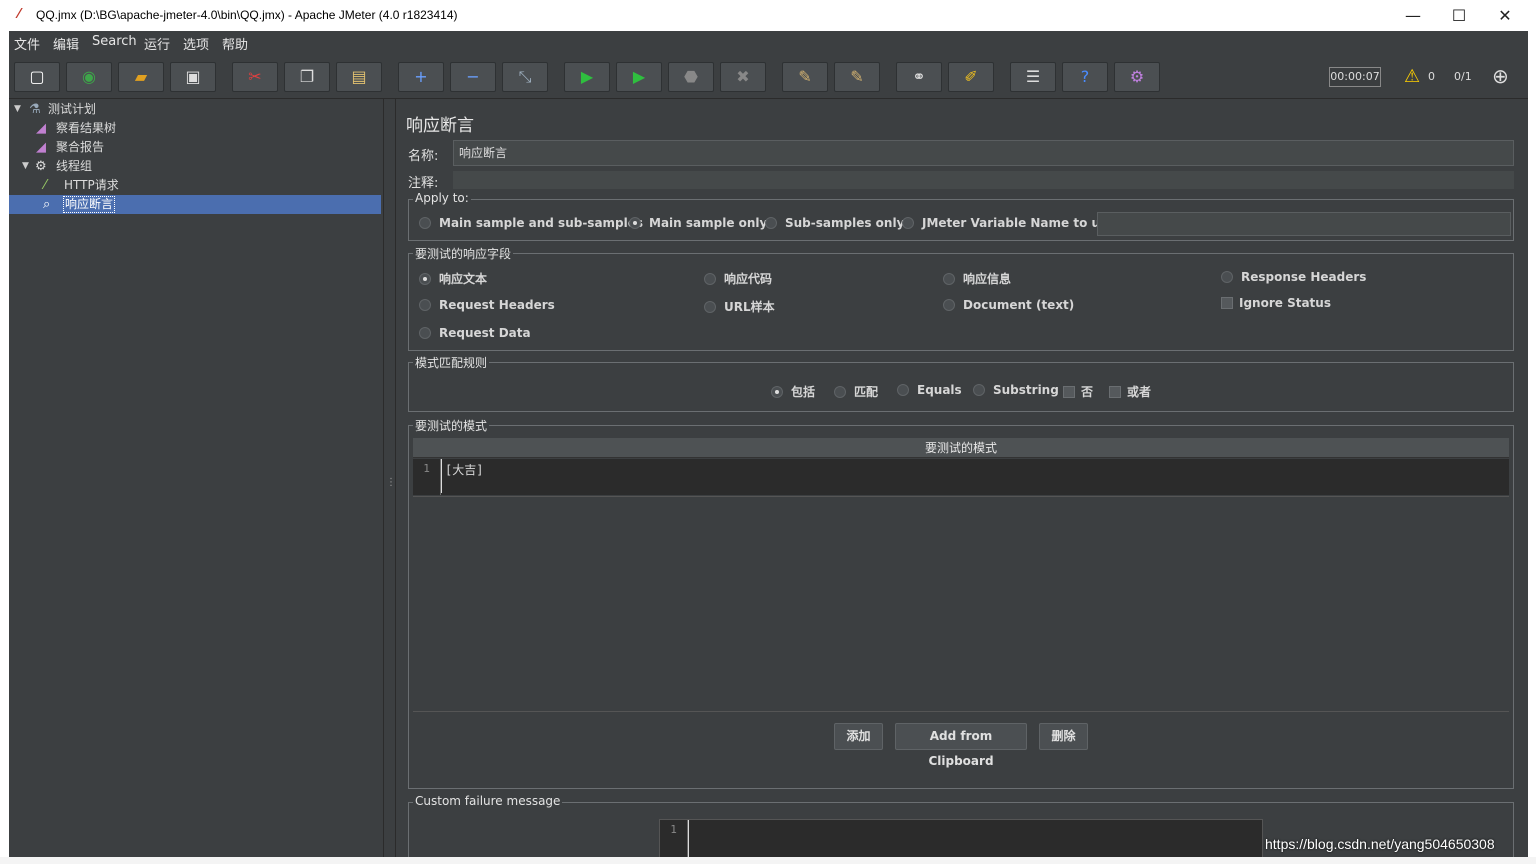 The image size is (1536, 864). I want to click on toggle-icon: ⤡, so click(525, 77).